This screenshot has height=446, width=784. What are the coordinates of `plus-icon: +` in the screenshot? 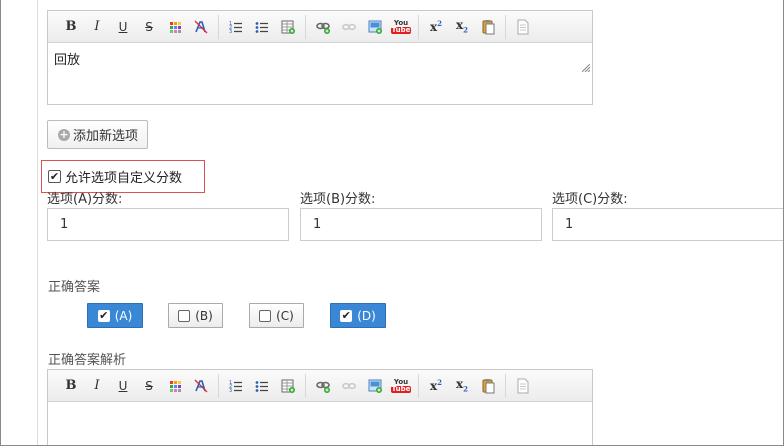 It's located at (64, 134).